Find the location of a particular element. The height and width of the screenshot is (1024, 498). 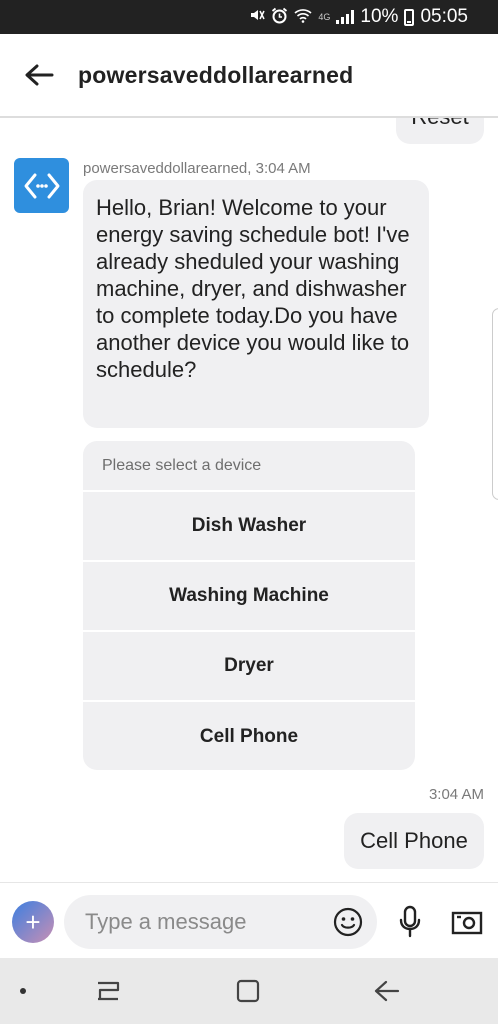

previous-user-message-text: Reset is located at coordinates (439, 124).